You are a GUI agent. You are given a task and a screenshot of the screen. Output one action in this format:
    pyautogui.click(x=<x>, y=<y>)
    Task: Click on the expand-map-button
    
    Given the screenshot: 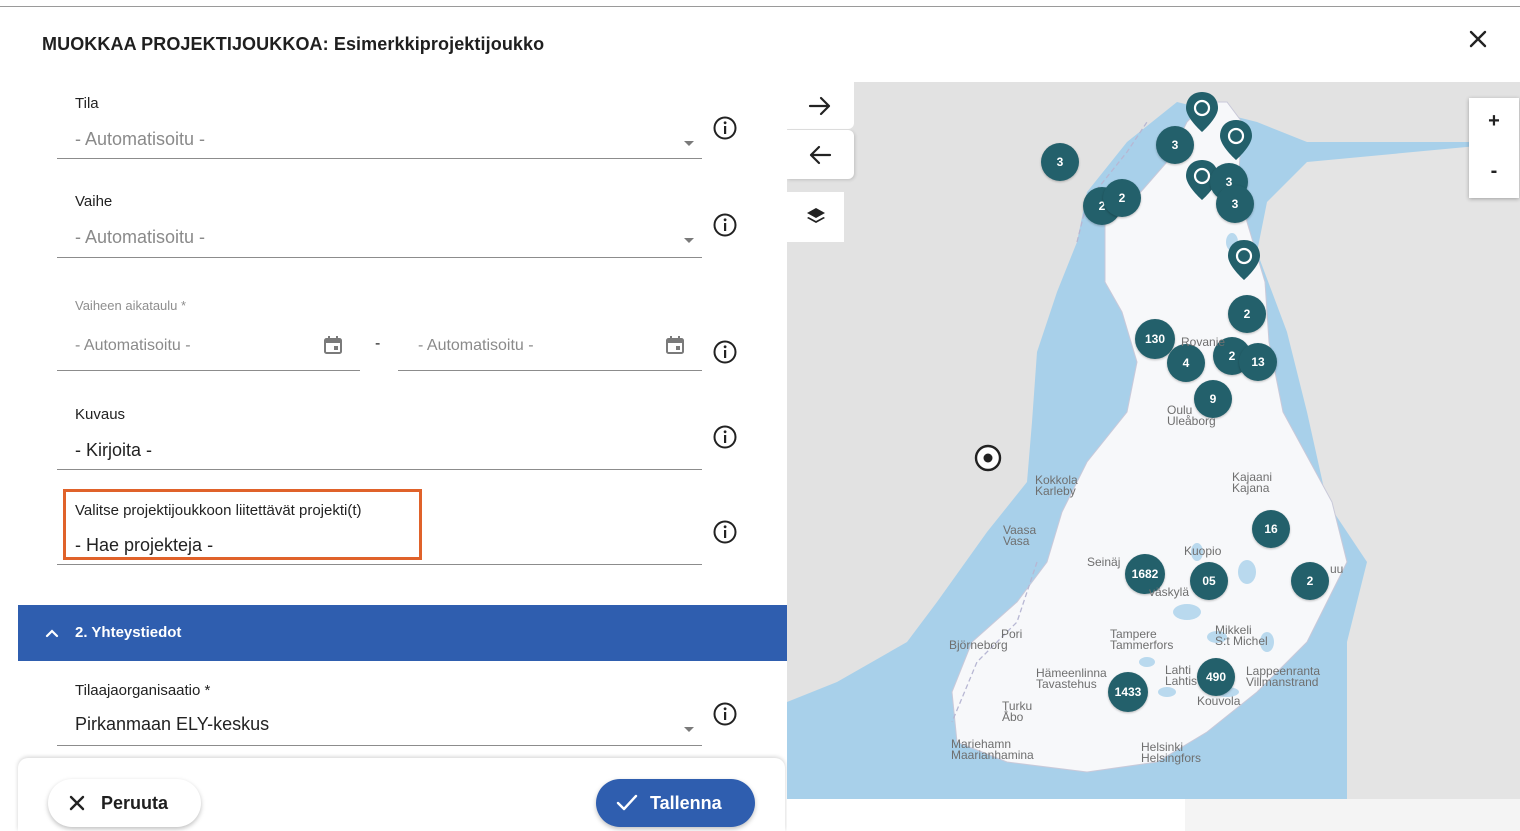 What is the action you would take?
    pyautogui.click(x=820, y=105)
    